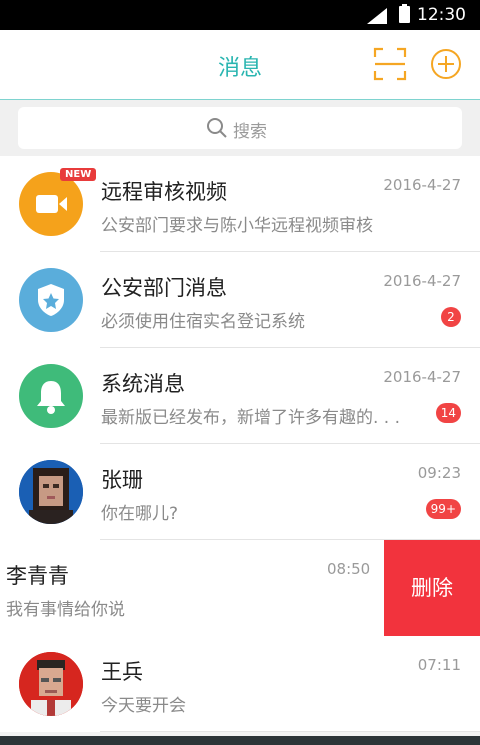  I want to click on page-title: 消息, so click(239, 68).